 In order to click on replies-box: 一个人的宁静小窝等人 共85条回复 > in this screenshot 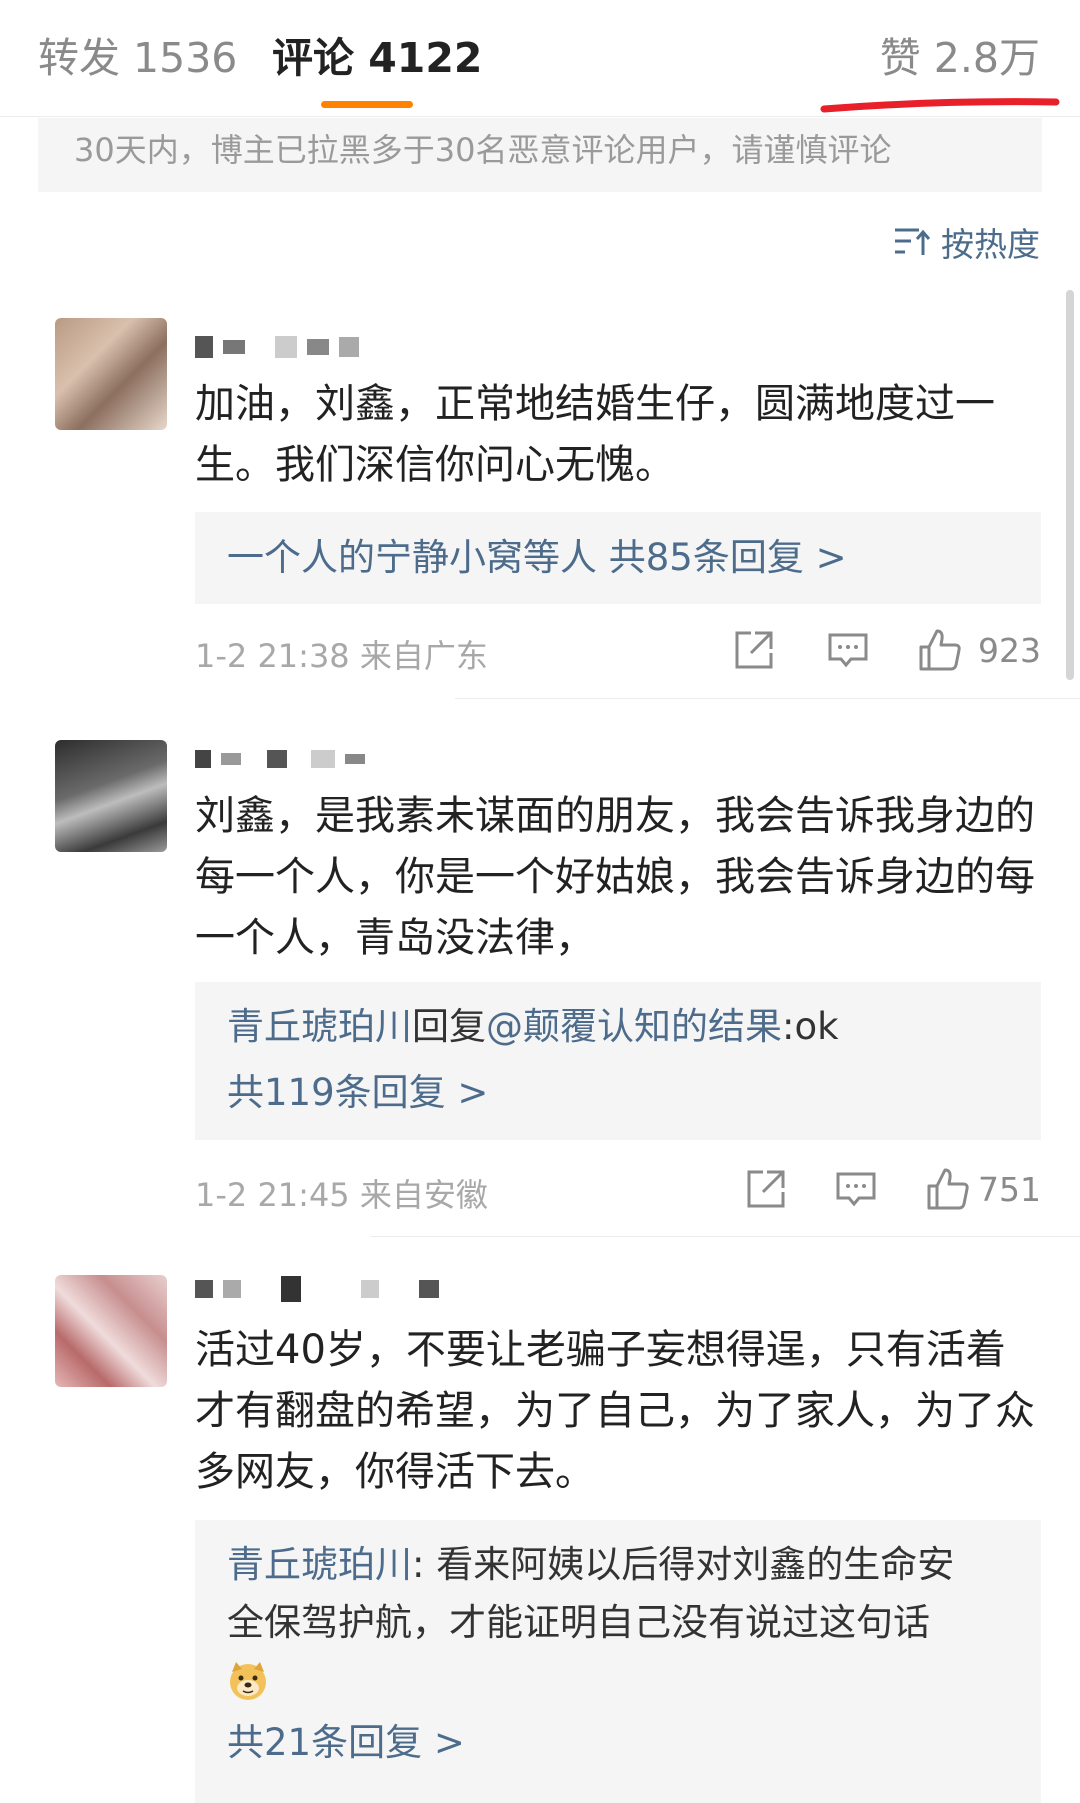, I will do `click(618, 558)`.